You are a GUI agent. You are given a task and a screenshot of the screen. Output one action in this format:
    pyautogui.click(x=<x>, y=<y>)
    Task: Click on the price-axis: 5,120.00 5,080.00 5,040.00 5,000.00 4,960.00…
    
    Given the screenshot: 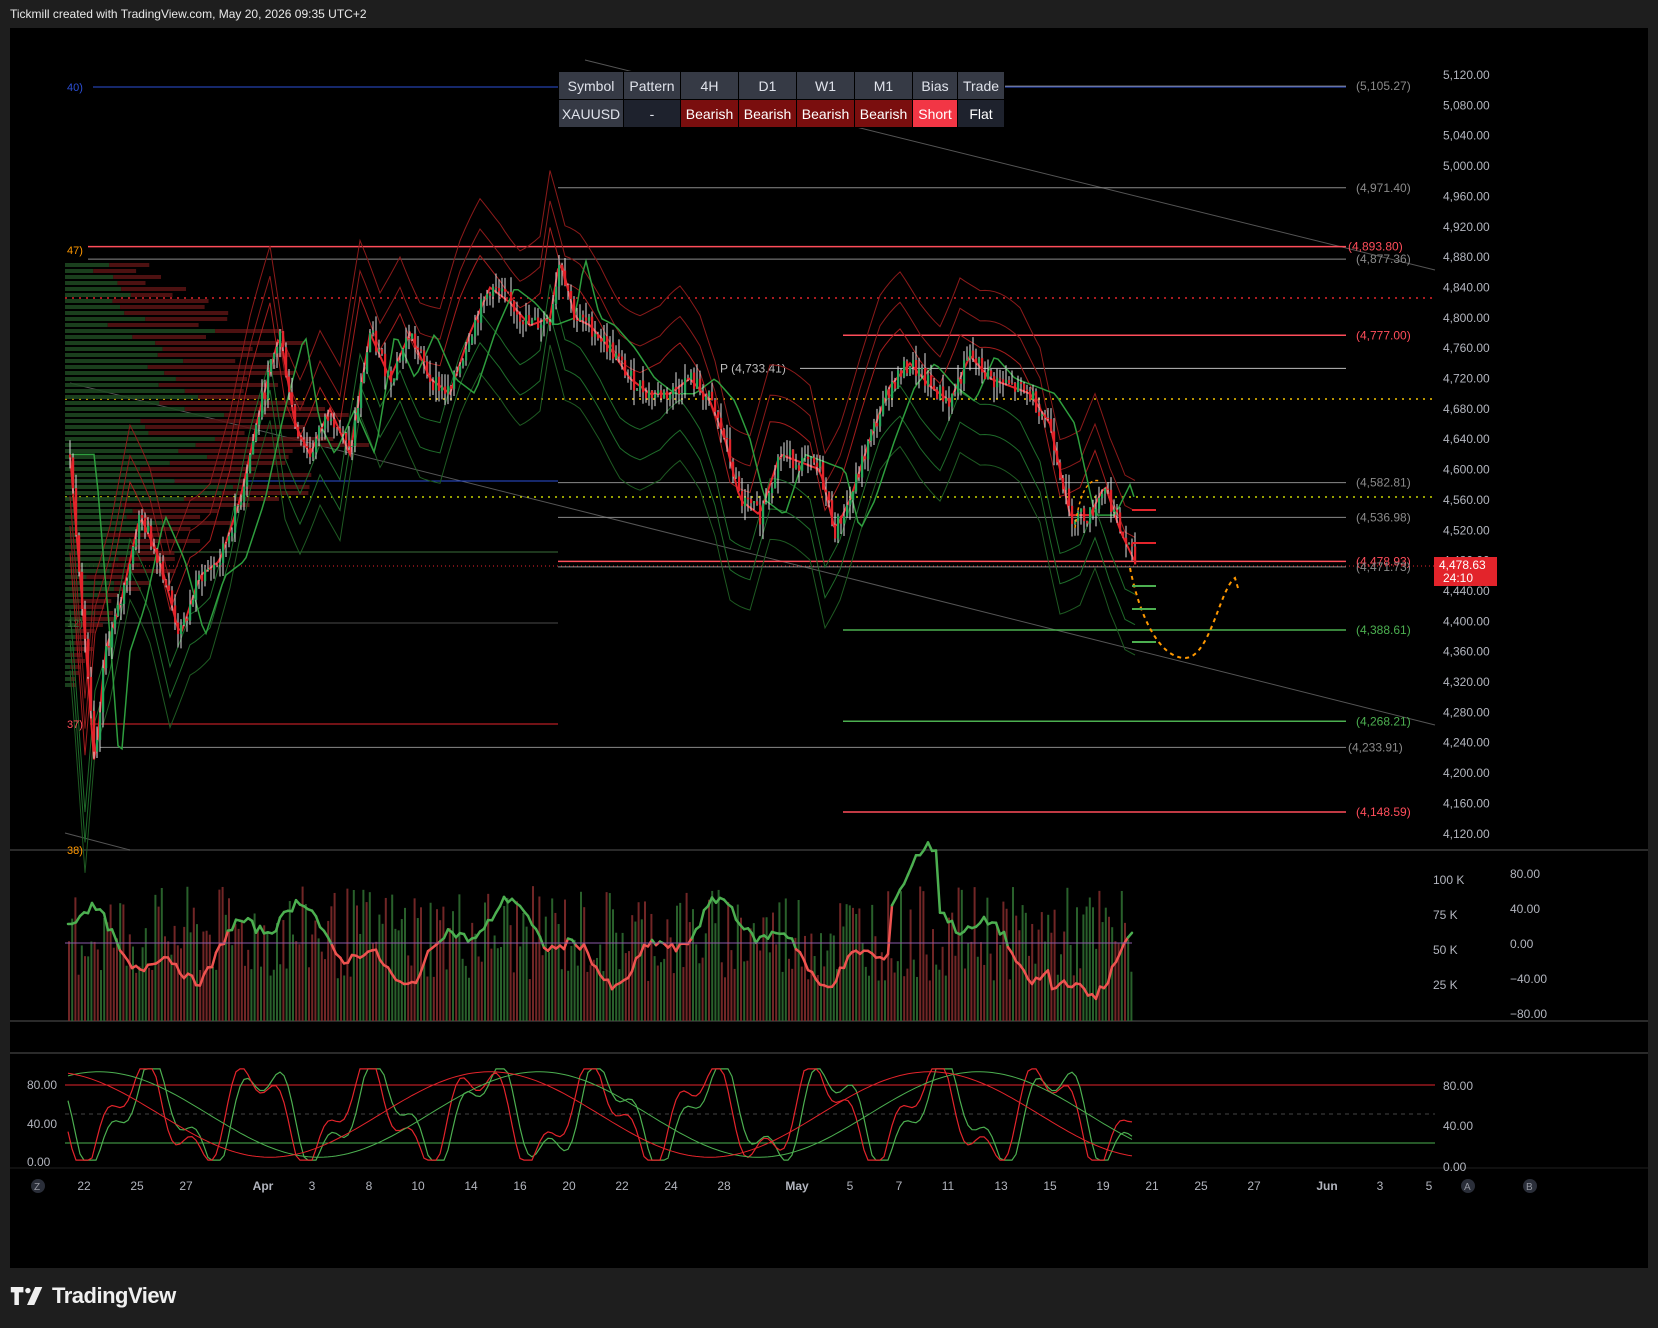 What is the action you would take?
    pyautogui.click(x=1466, y=454)
    